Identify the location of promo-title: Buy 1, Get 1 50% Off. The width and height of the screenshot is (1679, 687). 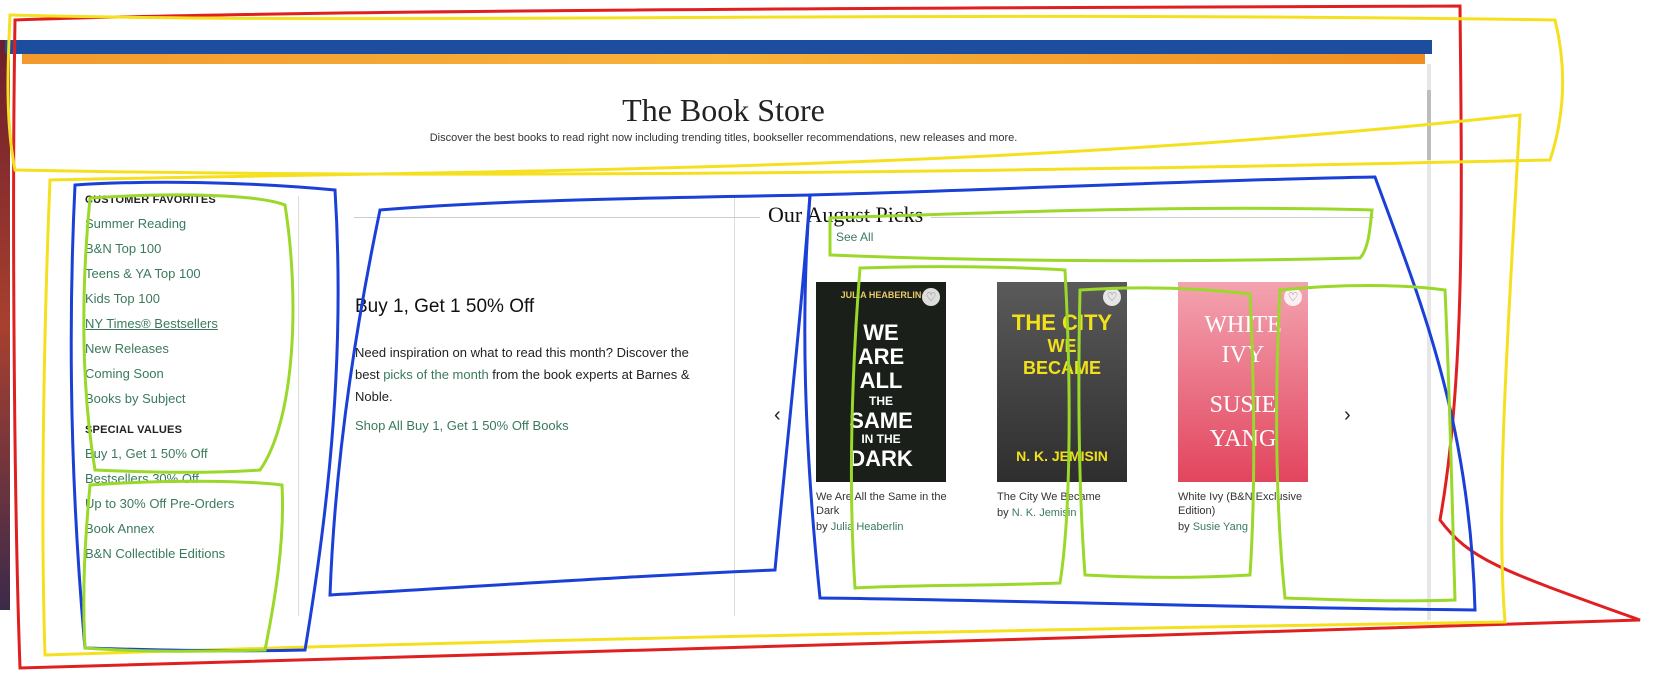
(445, 306).